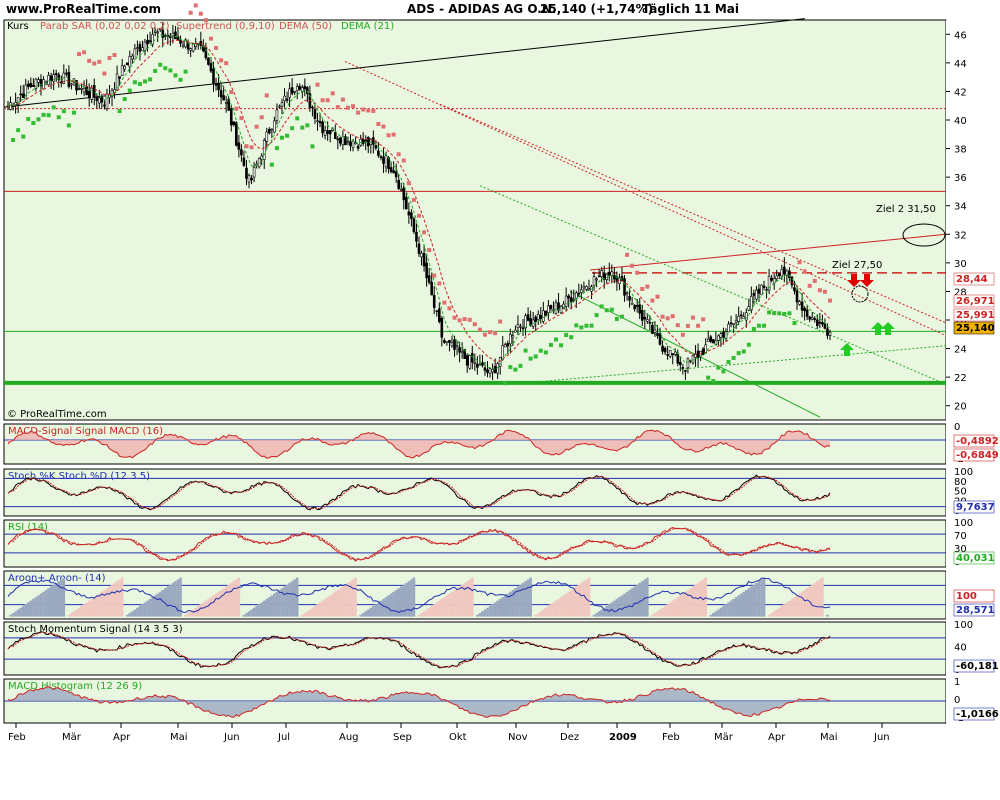 The image size is (1000, 800). Describe the element at coordinates (857, 265) in the screenshot. I see `target-label: Ziel 27,50` at that location.